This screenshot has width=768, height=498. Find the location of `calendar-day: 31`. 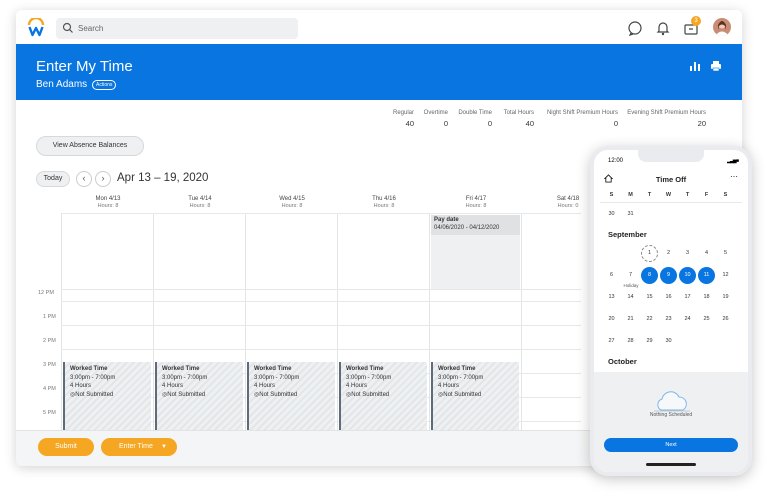

calendar-day: 31 is located at coordinates (630, 214).